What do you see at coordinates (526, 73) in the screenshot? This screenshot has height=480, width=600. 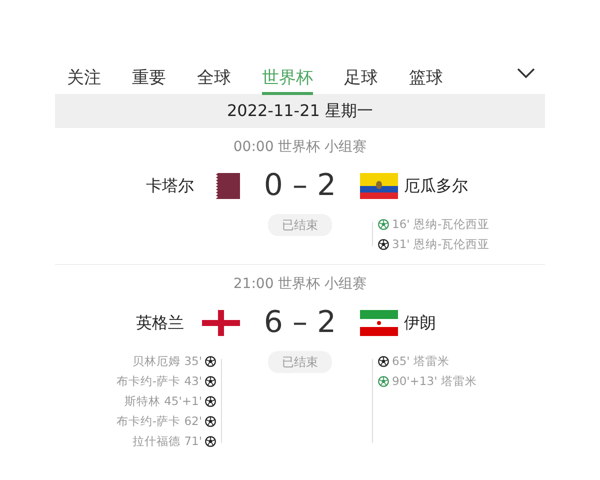 I see `chevron-down-icon` at bounding box center [526, 73].